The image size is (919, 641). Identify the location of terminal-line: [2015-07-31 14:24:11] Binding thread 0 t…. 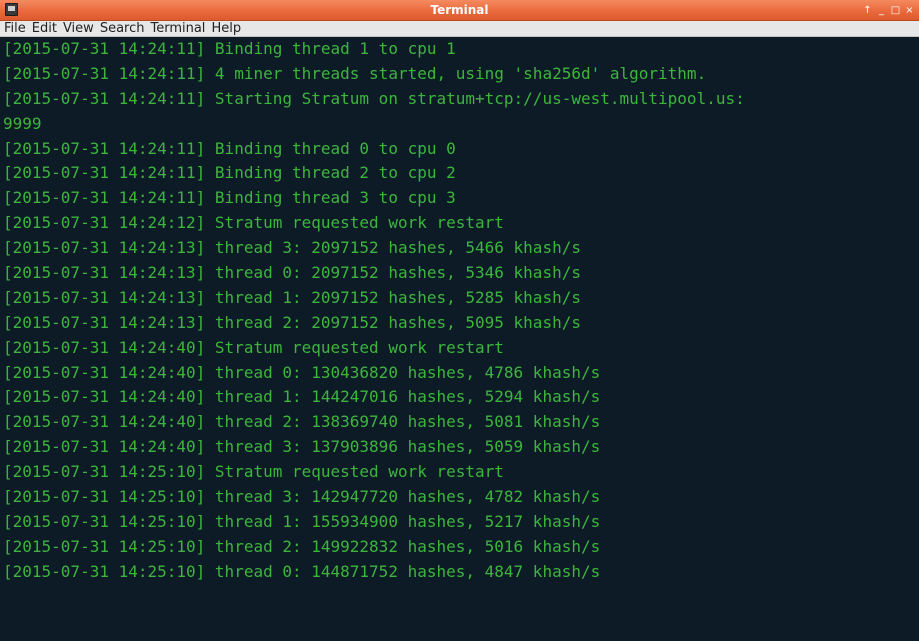
(229, 148).